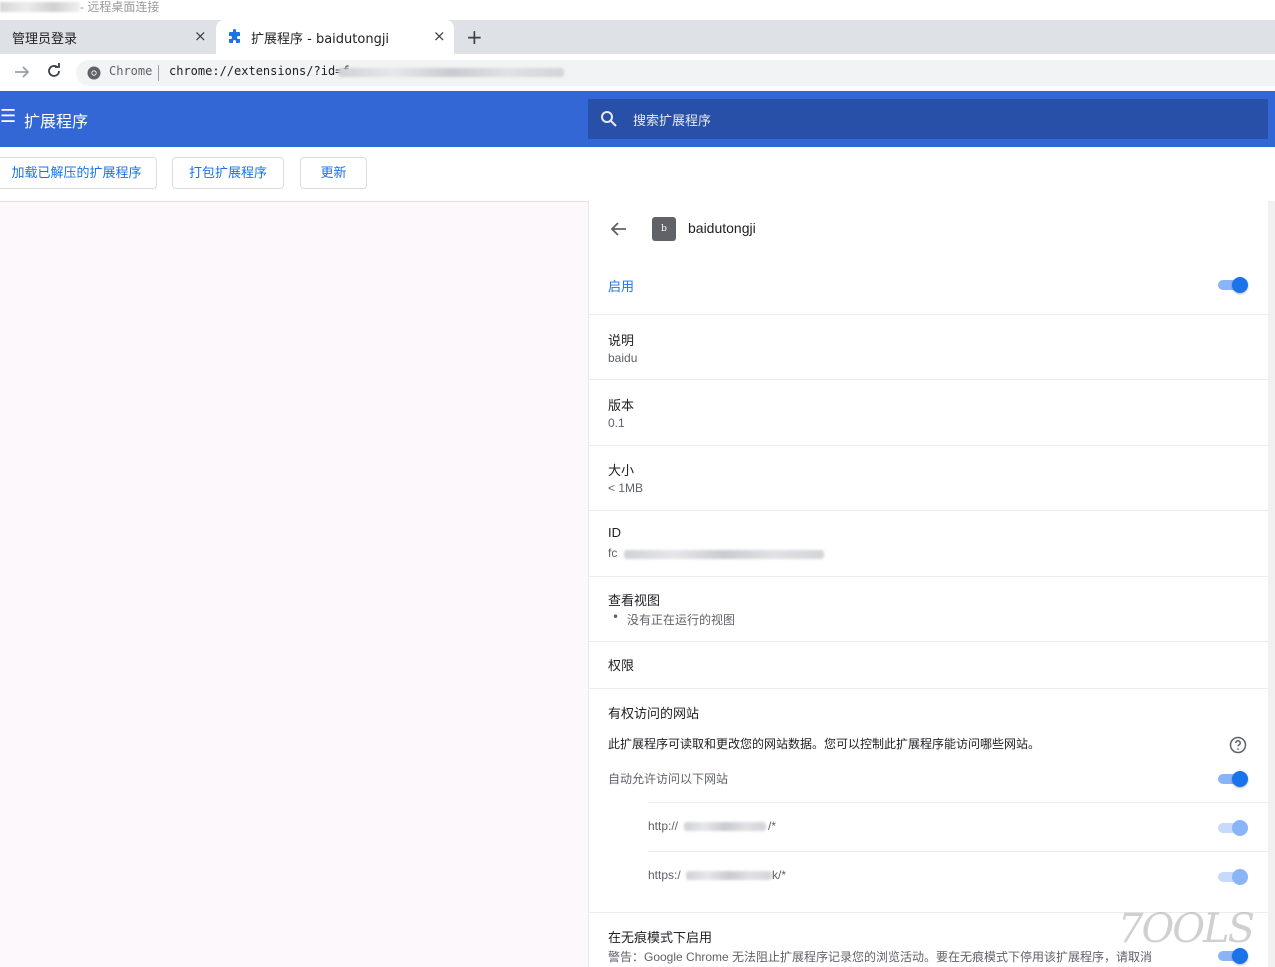 This screenshot has height=967, width=1275. What do you see at coordinates (120, 7) in the screenshot?
I see `window-caption-text: - 远程桌面连接` at bounding box center [120, 7].